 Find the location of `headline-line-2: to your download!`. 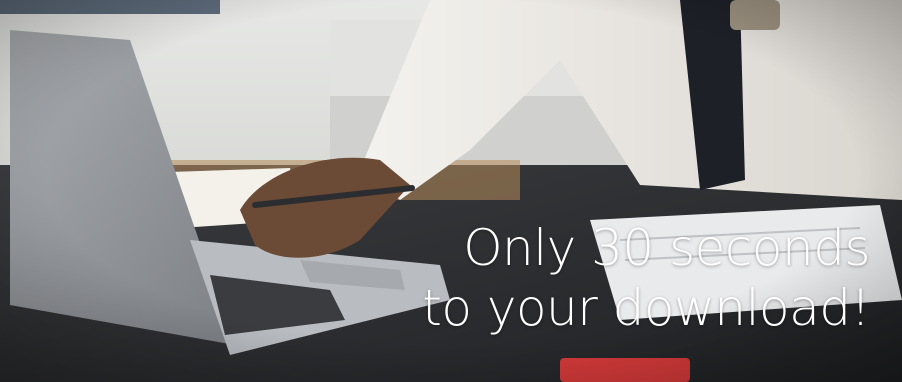

headline-line-2: to your download! is located at coordinates (646, 308).